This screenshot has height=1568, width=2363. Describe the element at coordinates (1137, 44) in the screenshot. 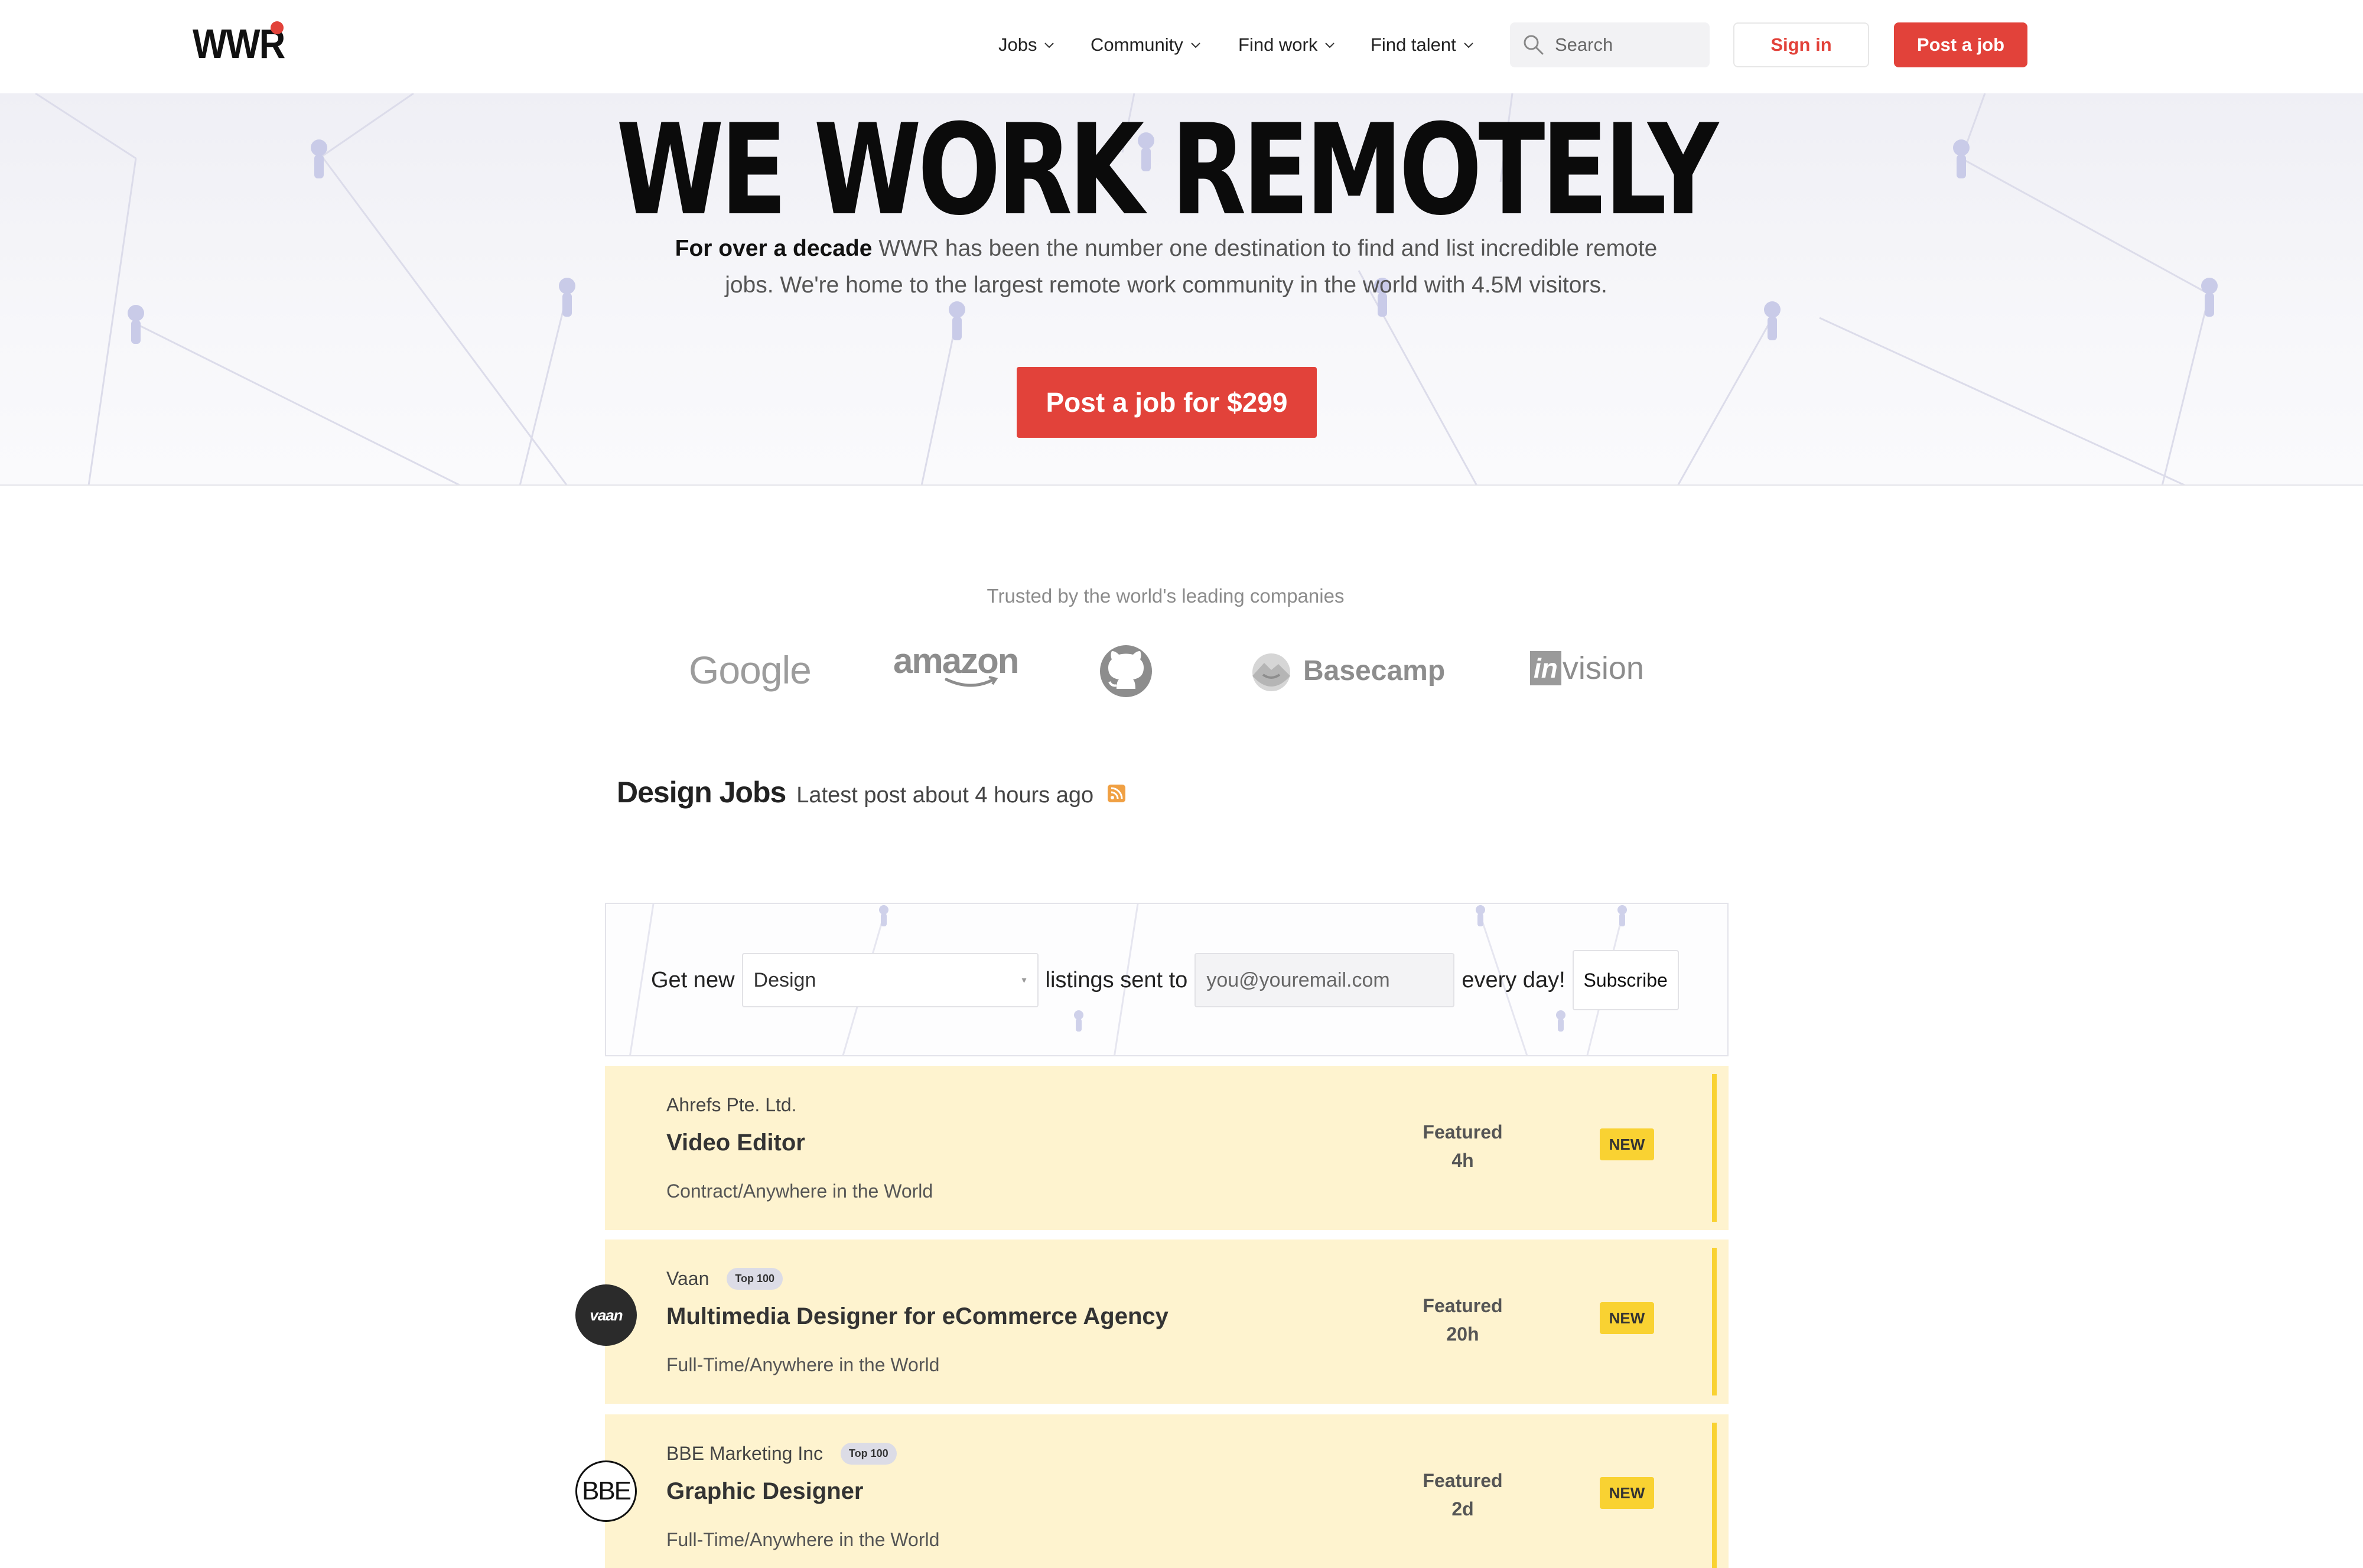

I see `nav-community-label: Community` at that location.